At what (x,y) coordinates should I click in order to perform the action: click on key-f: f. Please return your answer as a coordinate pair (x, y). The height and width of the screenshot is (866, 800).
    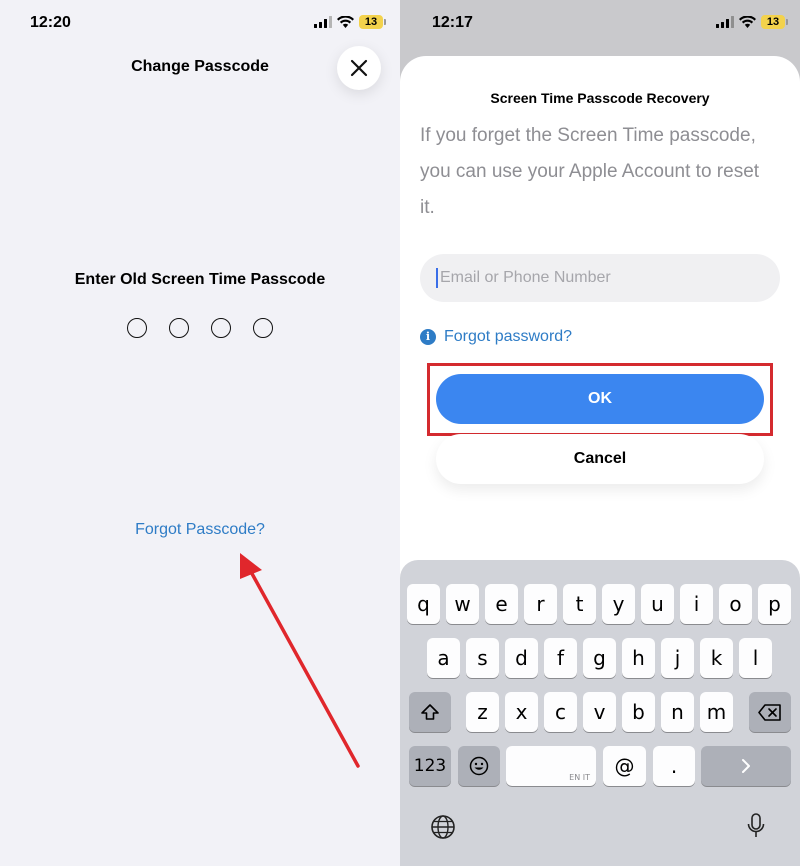
    Looking at the image, I should click on (560, 658).